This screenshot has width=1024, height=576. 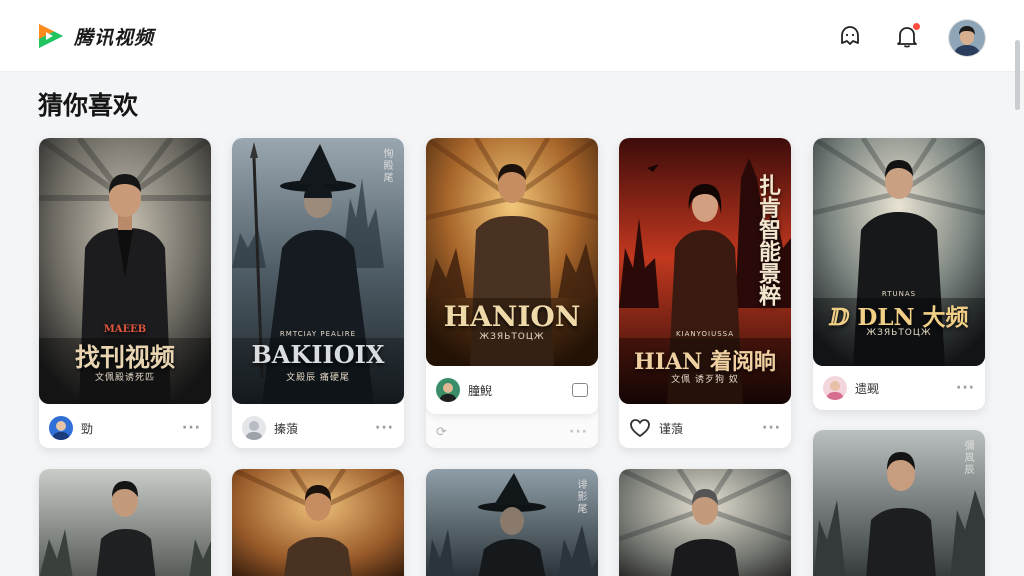 I want to click on video-card: HANION ЖЗЯЬТОЦЖ 朣鯢 ⟳ ···, so click(x=512, y=293).